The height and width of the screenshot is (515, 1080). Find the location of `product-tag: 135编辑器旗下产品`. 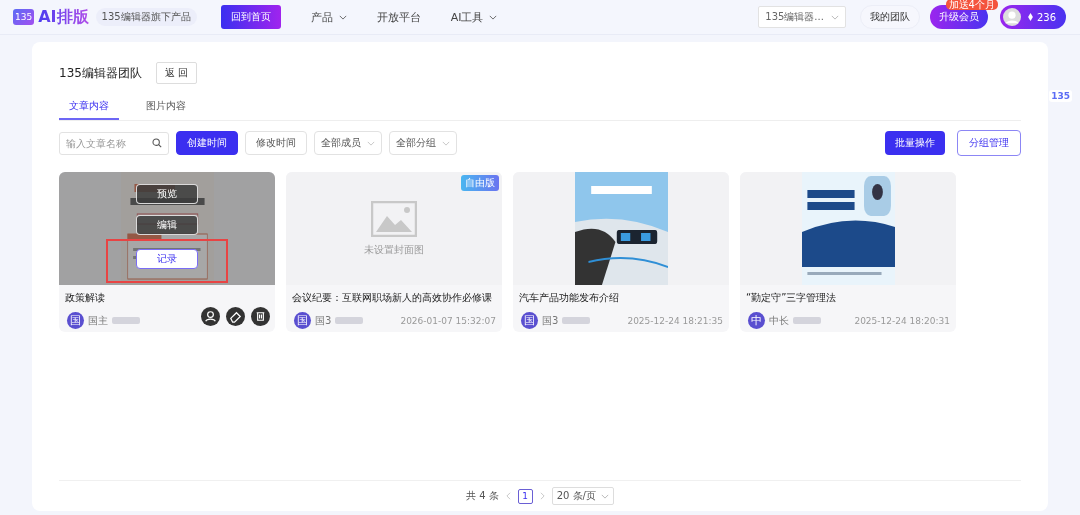

product-tag: 135编辑器旗下产品 is located at coordinates (146, 17).